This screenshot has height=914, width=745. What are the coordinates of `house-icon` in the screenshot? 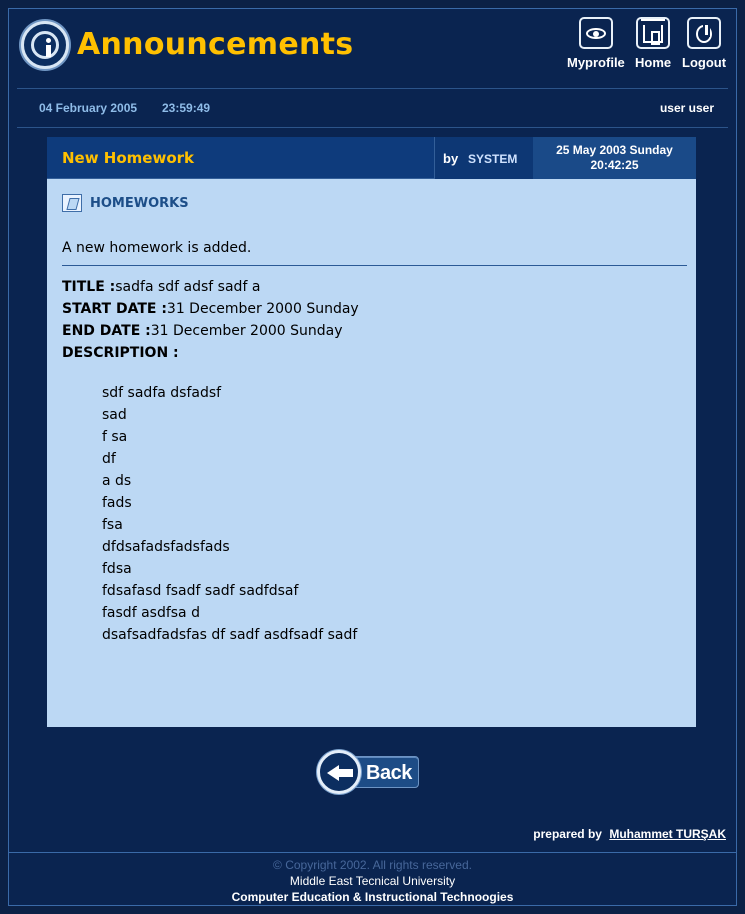 It's located at (653, 33).